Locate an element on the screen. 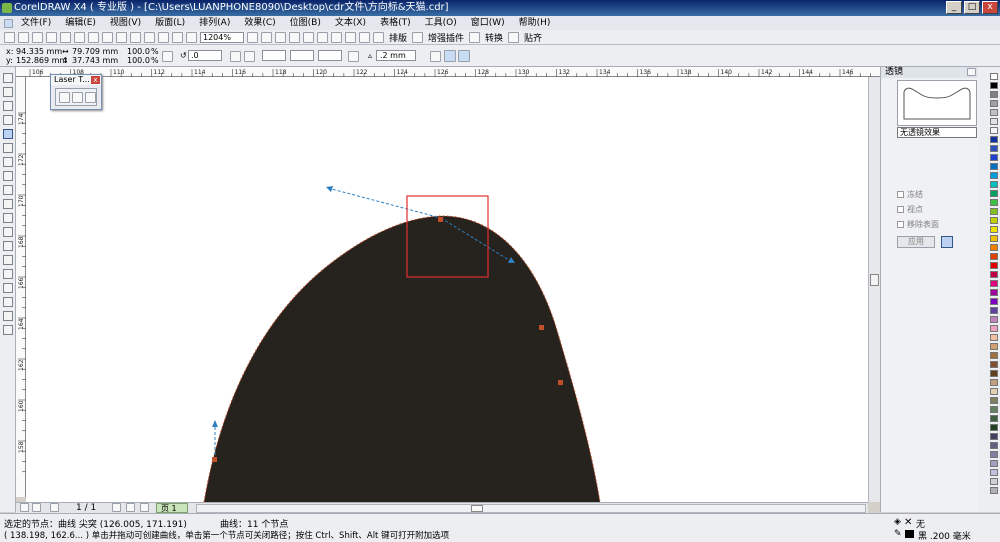 This screenshot has width=1000, height=542. shape-tool-icon is located at coordinates (8, 92).